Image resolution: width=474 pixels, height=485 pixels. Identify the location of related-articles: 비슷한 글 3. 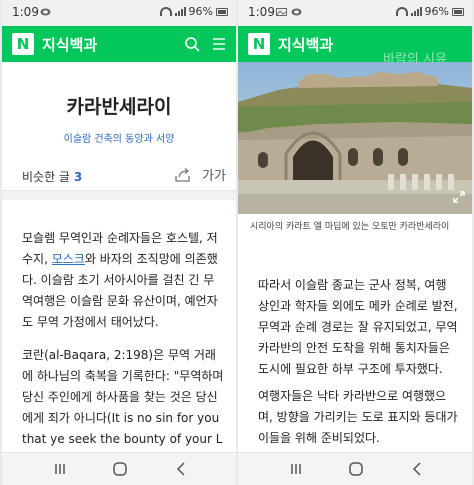
(52, 176).